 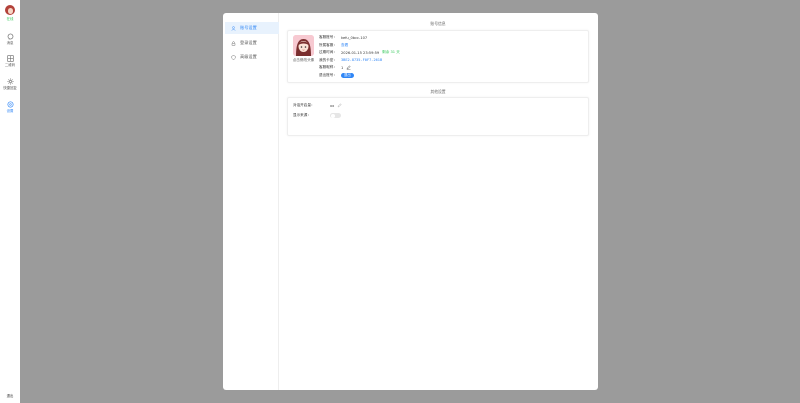 I want to click on settings-menu: 账号设置 登录设置 高级设置, so click(x=251, y=201).